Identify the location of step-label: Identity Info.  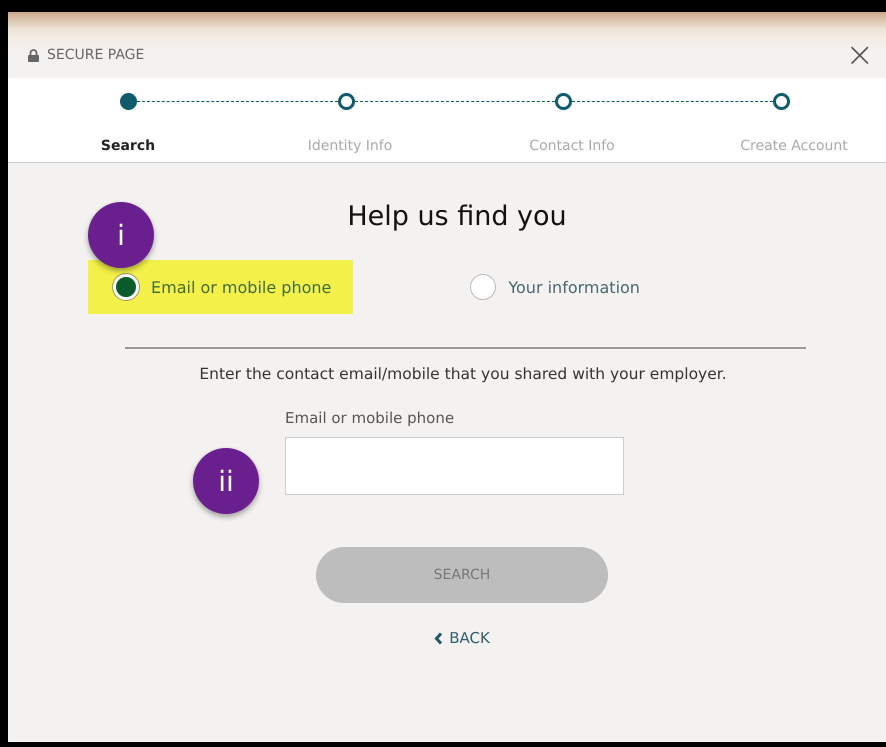
(350, 146).